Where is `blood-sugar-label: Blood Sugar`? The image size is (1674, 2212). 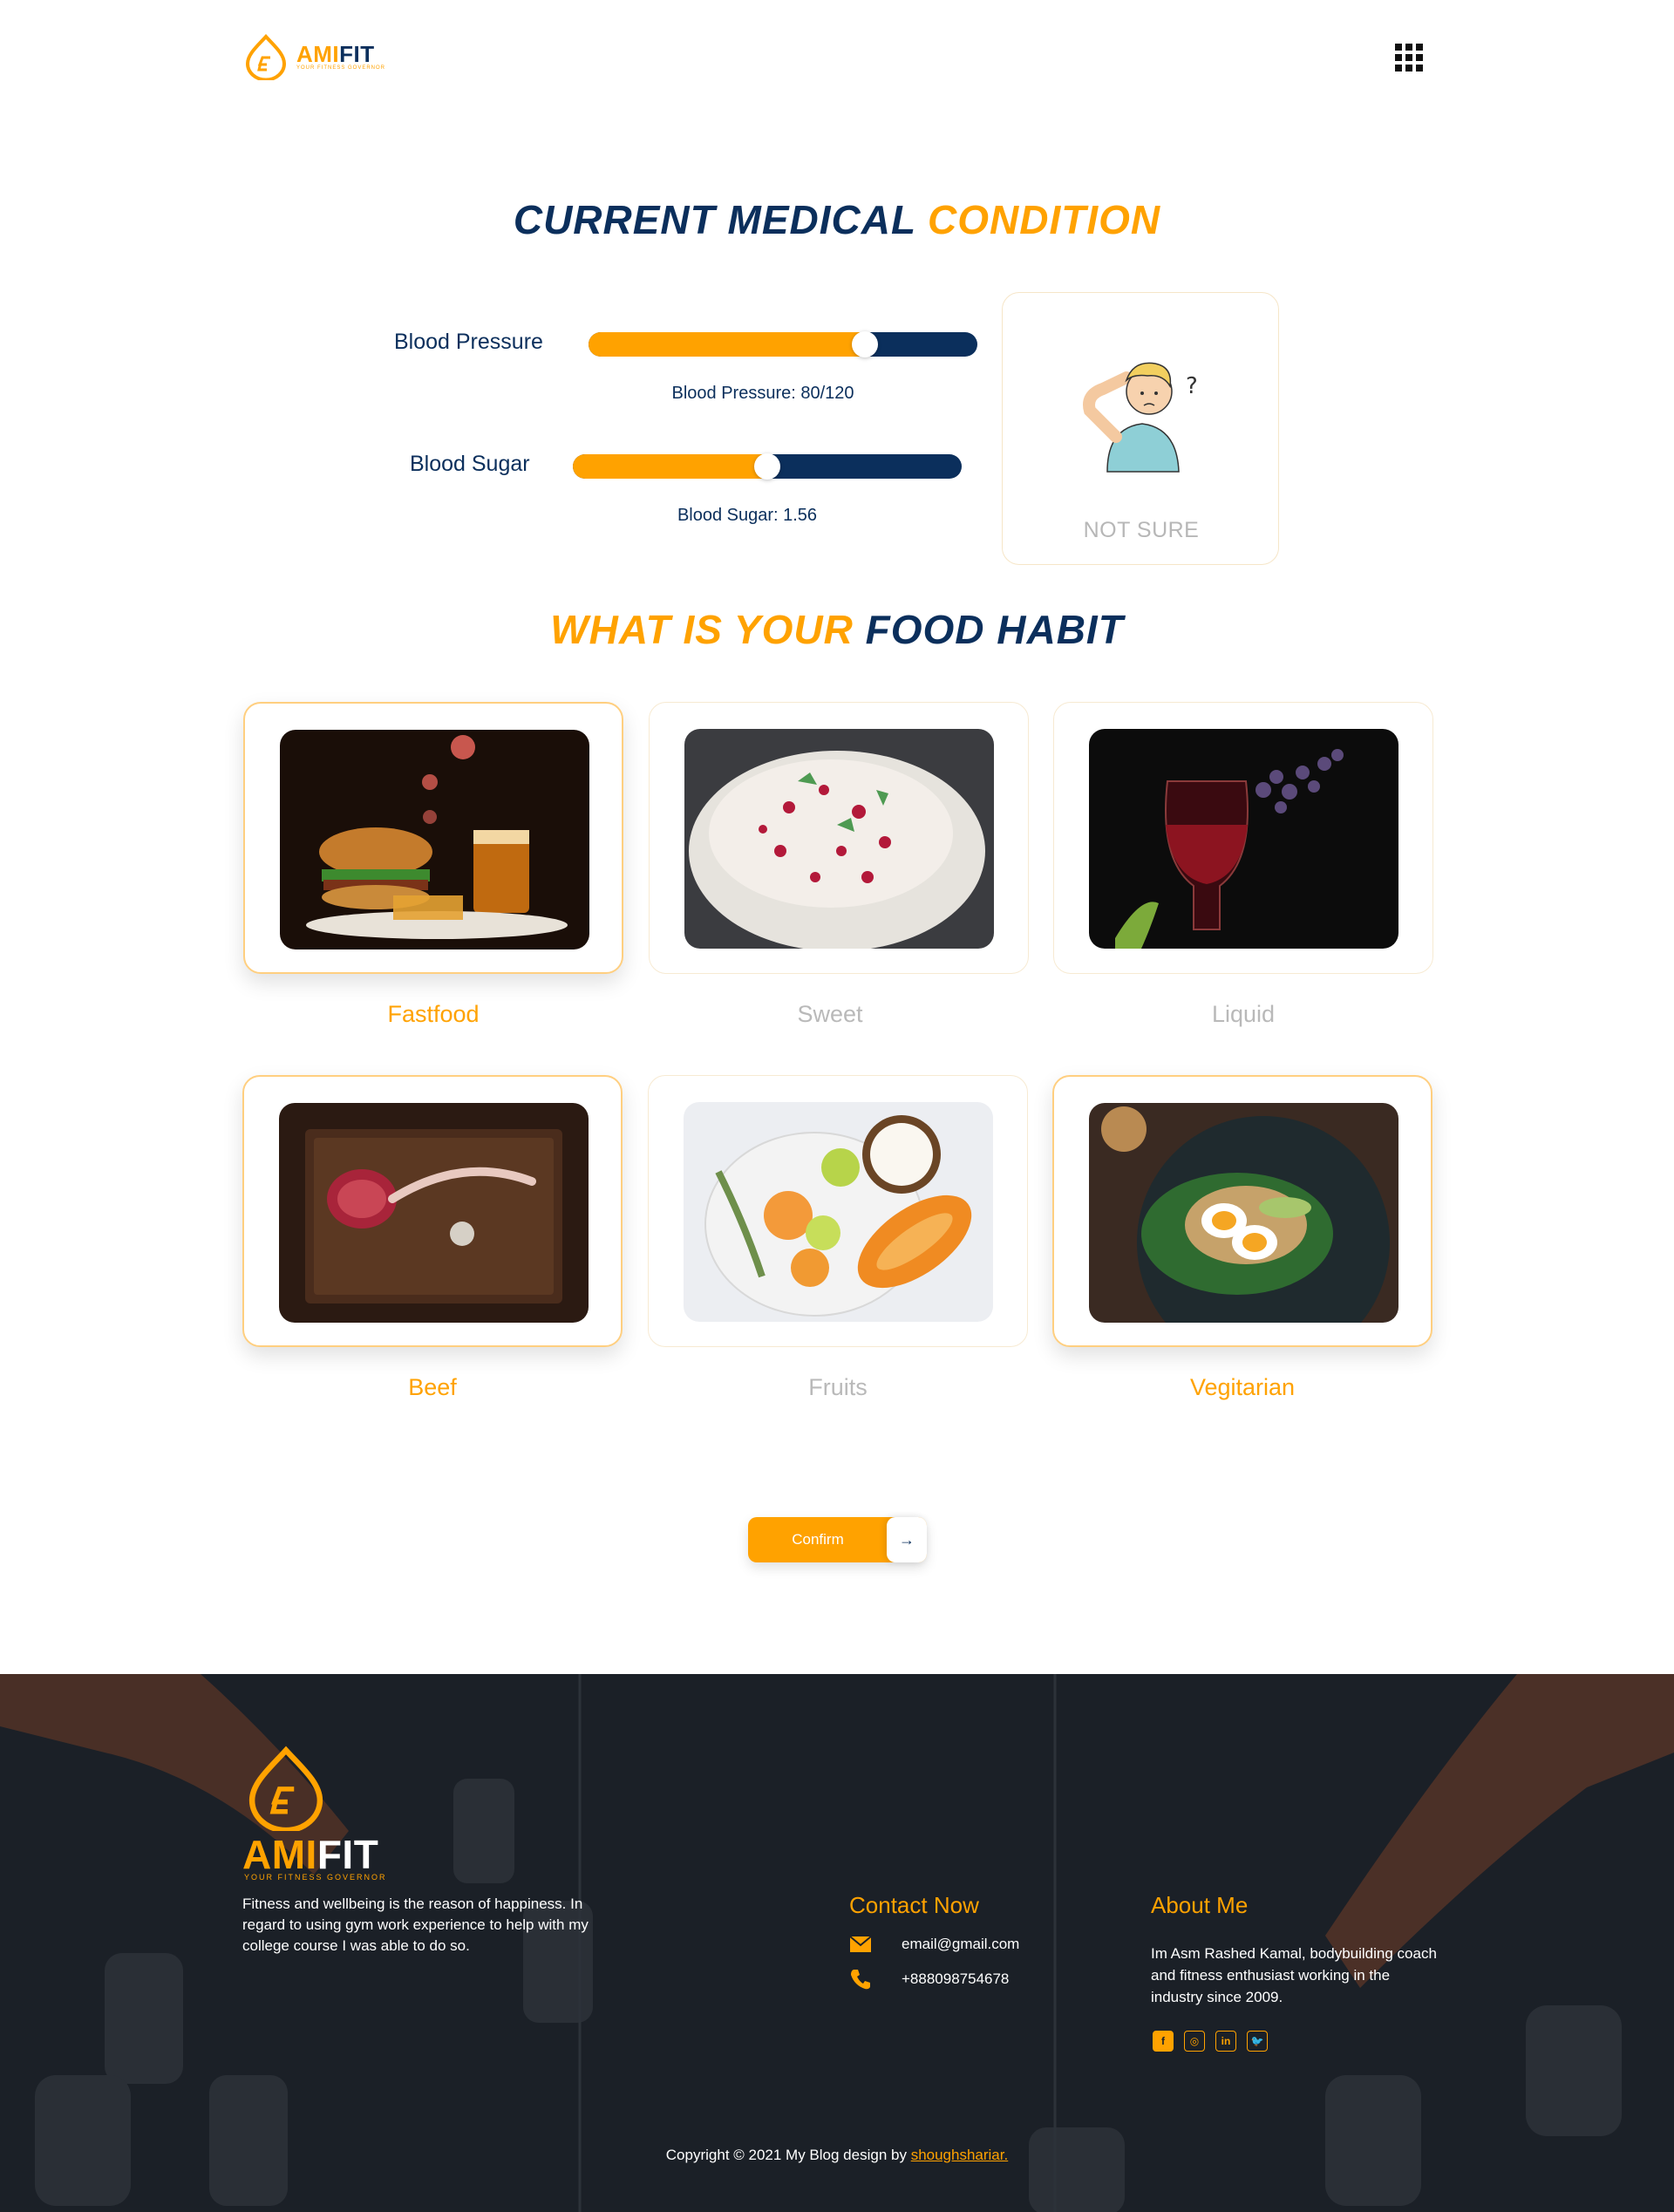
blood-sugar-label: Blood Sugar is located at coordinates (470, 464).